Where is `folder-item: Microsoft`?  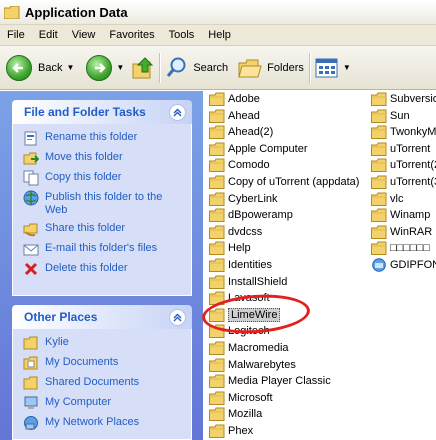
folder-item: Microsoft is located at coordinates (241, 398).